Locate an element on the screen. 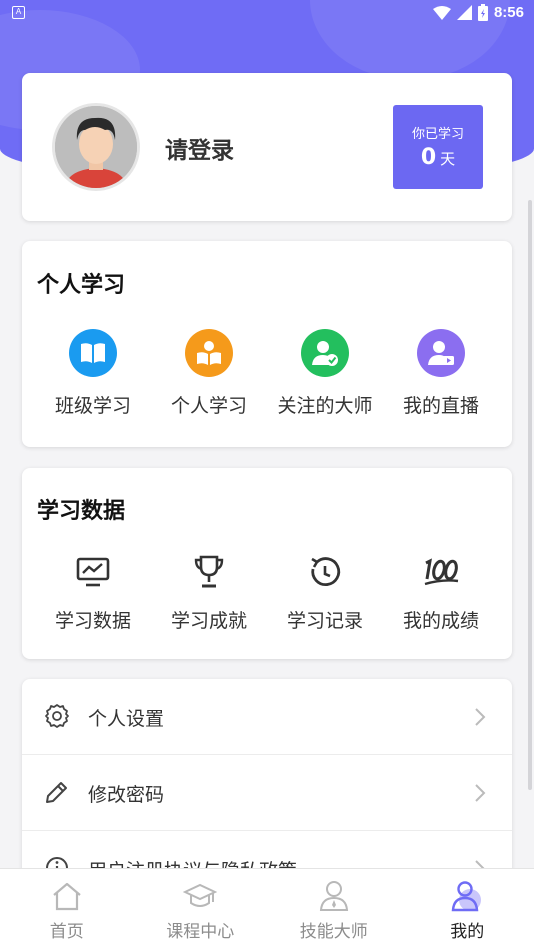  scrollbar is located at coordinates (530, 495).